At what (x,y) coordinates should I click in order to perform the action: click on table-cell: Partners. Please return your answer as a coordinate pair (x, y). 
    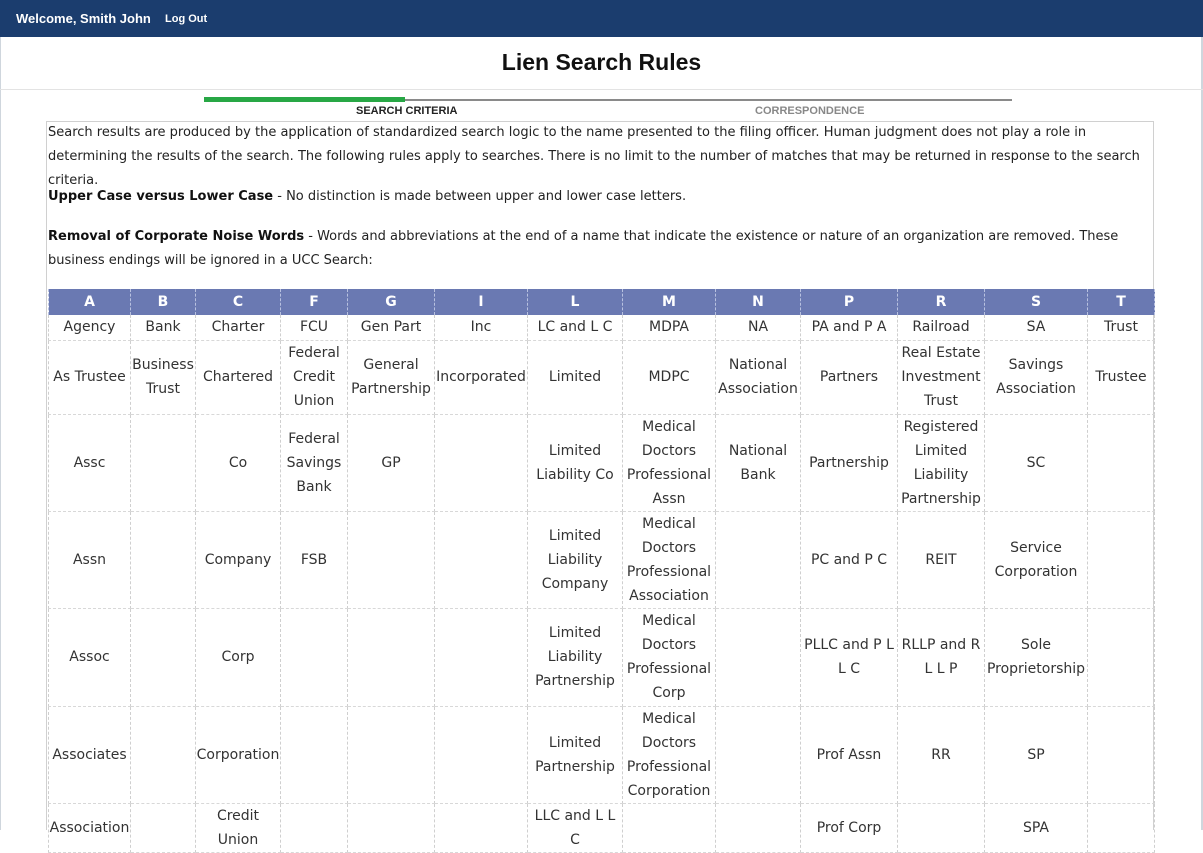
    Looking at the image, I should click on (849, 377).